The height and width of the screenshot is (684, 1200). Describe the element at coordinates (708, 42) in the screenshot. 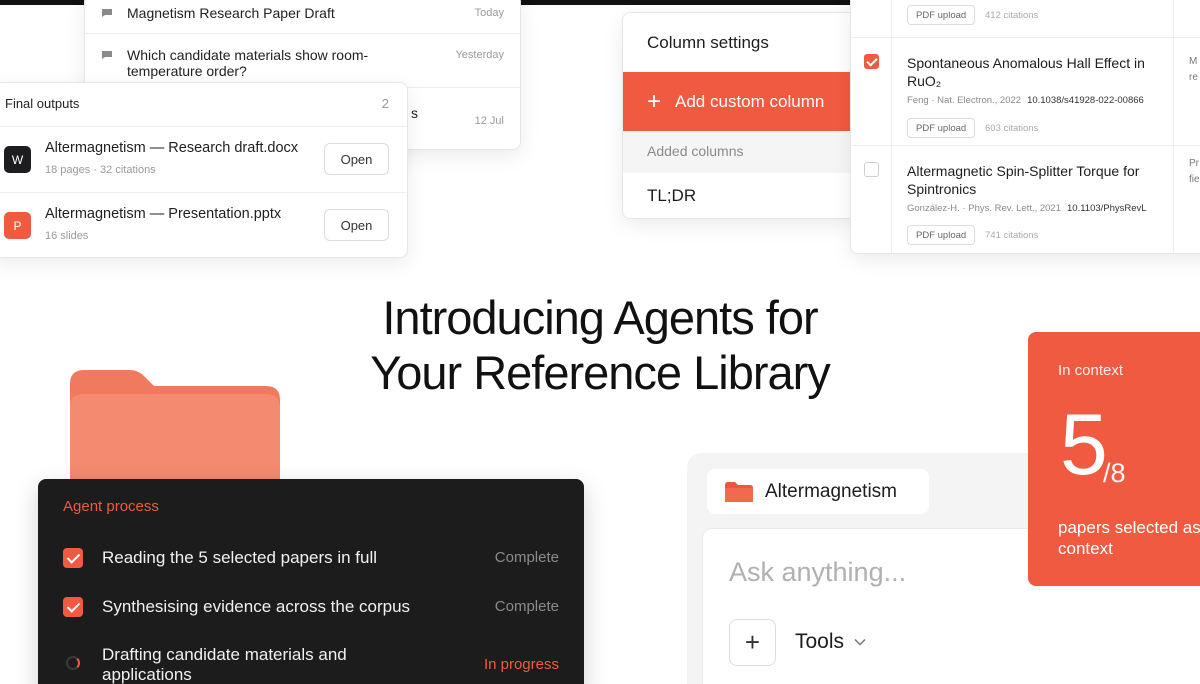

I see `column-settings-title: Column settings` at that location.